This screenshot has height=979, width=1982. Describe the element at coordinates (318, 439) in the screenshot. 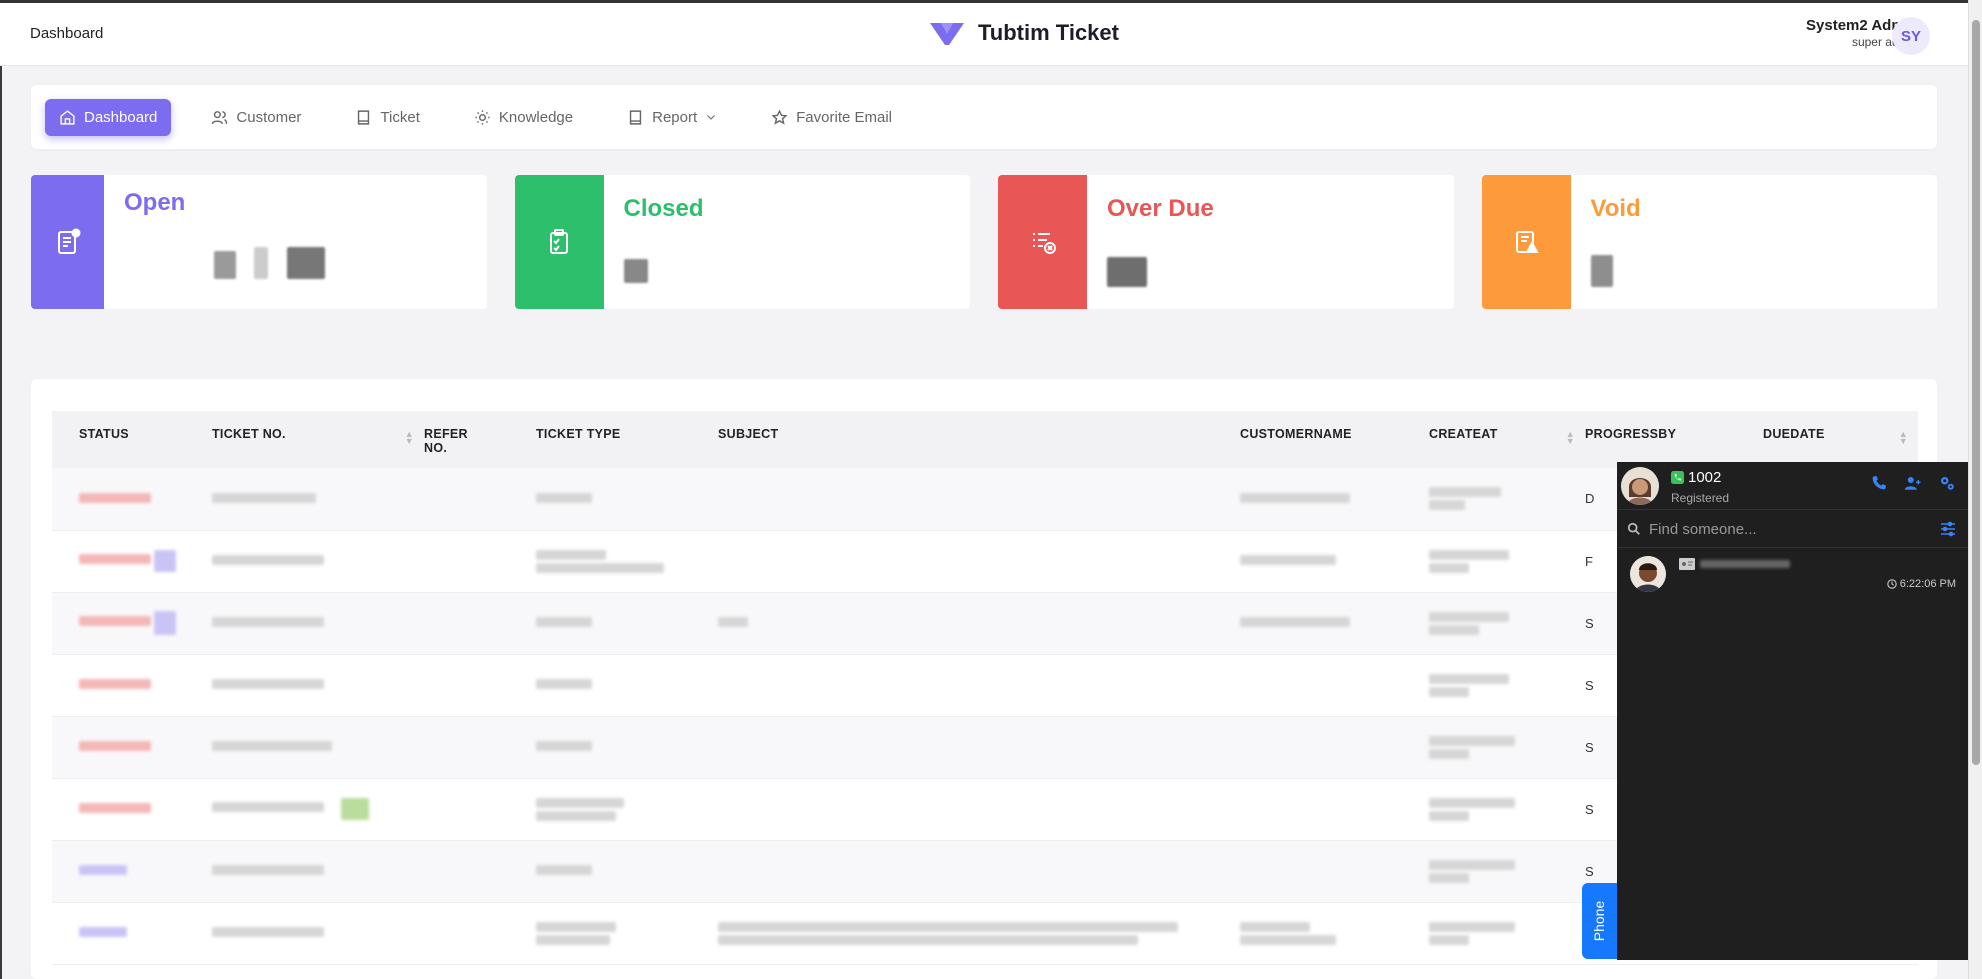

I see `col-ticket-no: TICKET NO. ▲ ▼` at that location.